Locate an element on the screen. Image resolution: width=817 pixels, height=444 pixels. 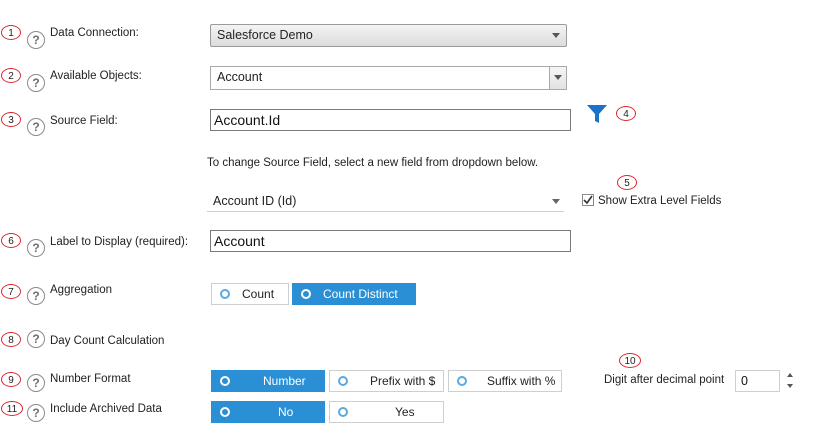
digits-label: Digit after decimal point is located at coordinates (664, 380).